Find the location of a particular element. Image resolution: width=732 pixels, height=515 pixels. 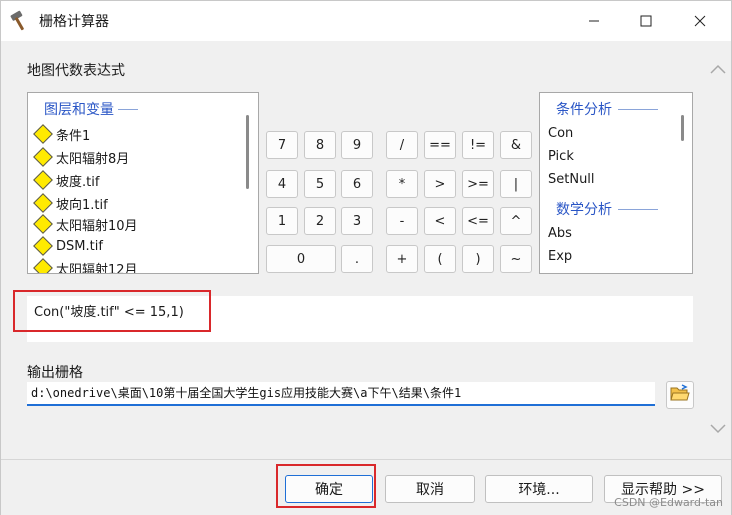

key-and: & is located at coordinates (516, 145).